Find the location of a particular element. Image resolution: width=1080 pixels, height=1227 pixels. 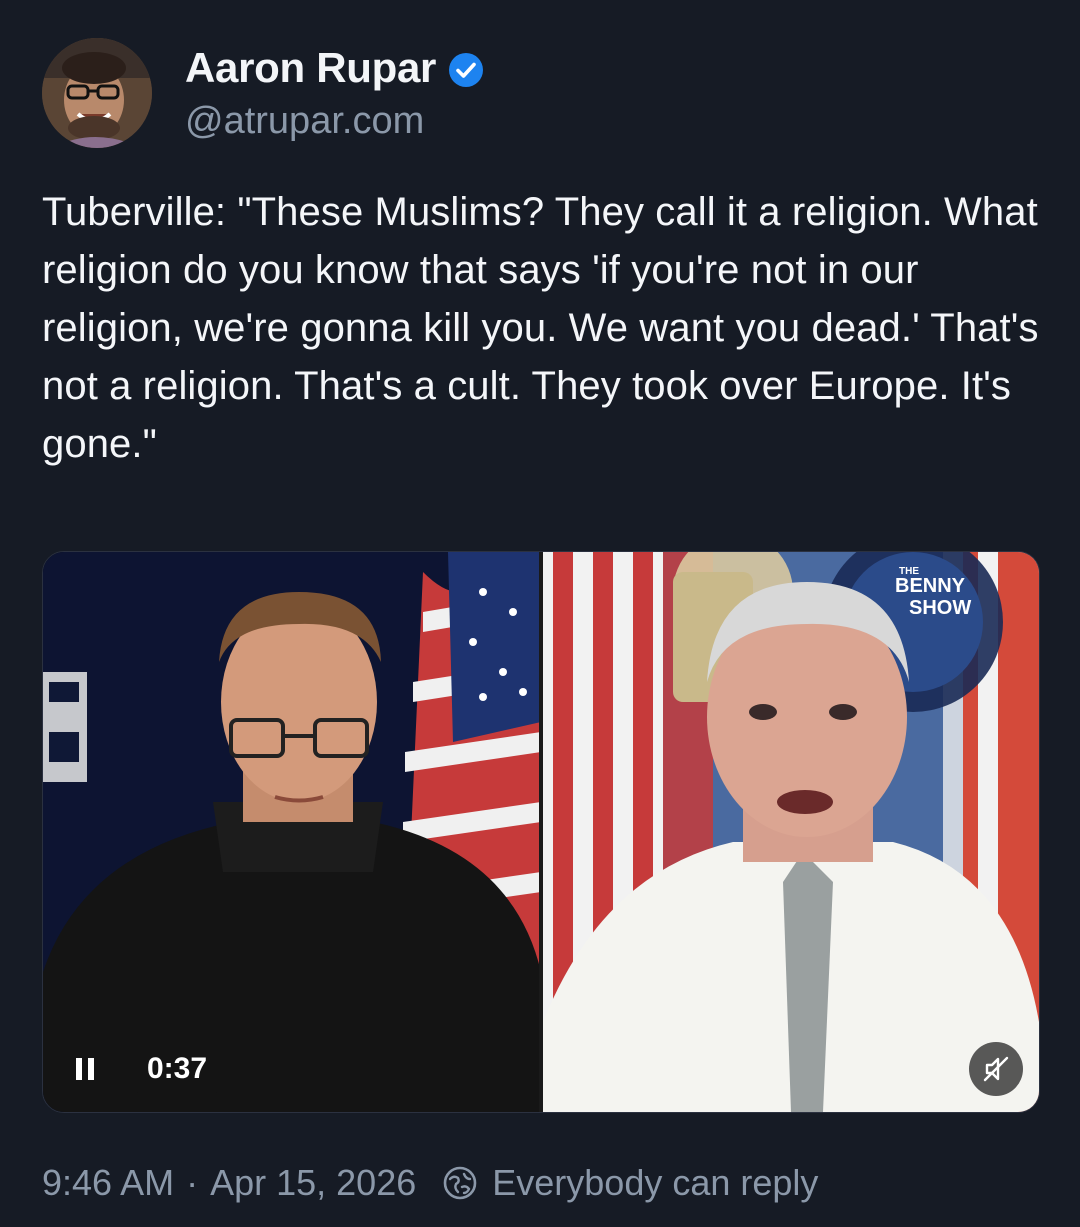

post-date: Apr 15, 2026 is located at coordinates (313, 1183).